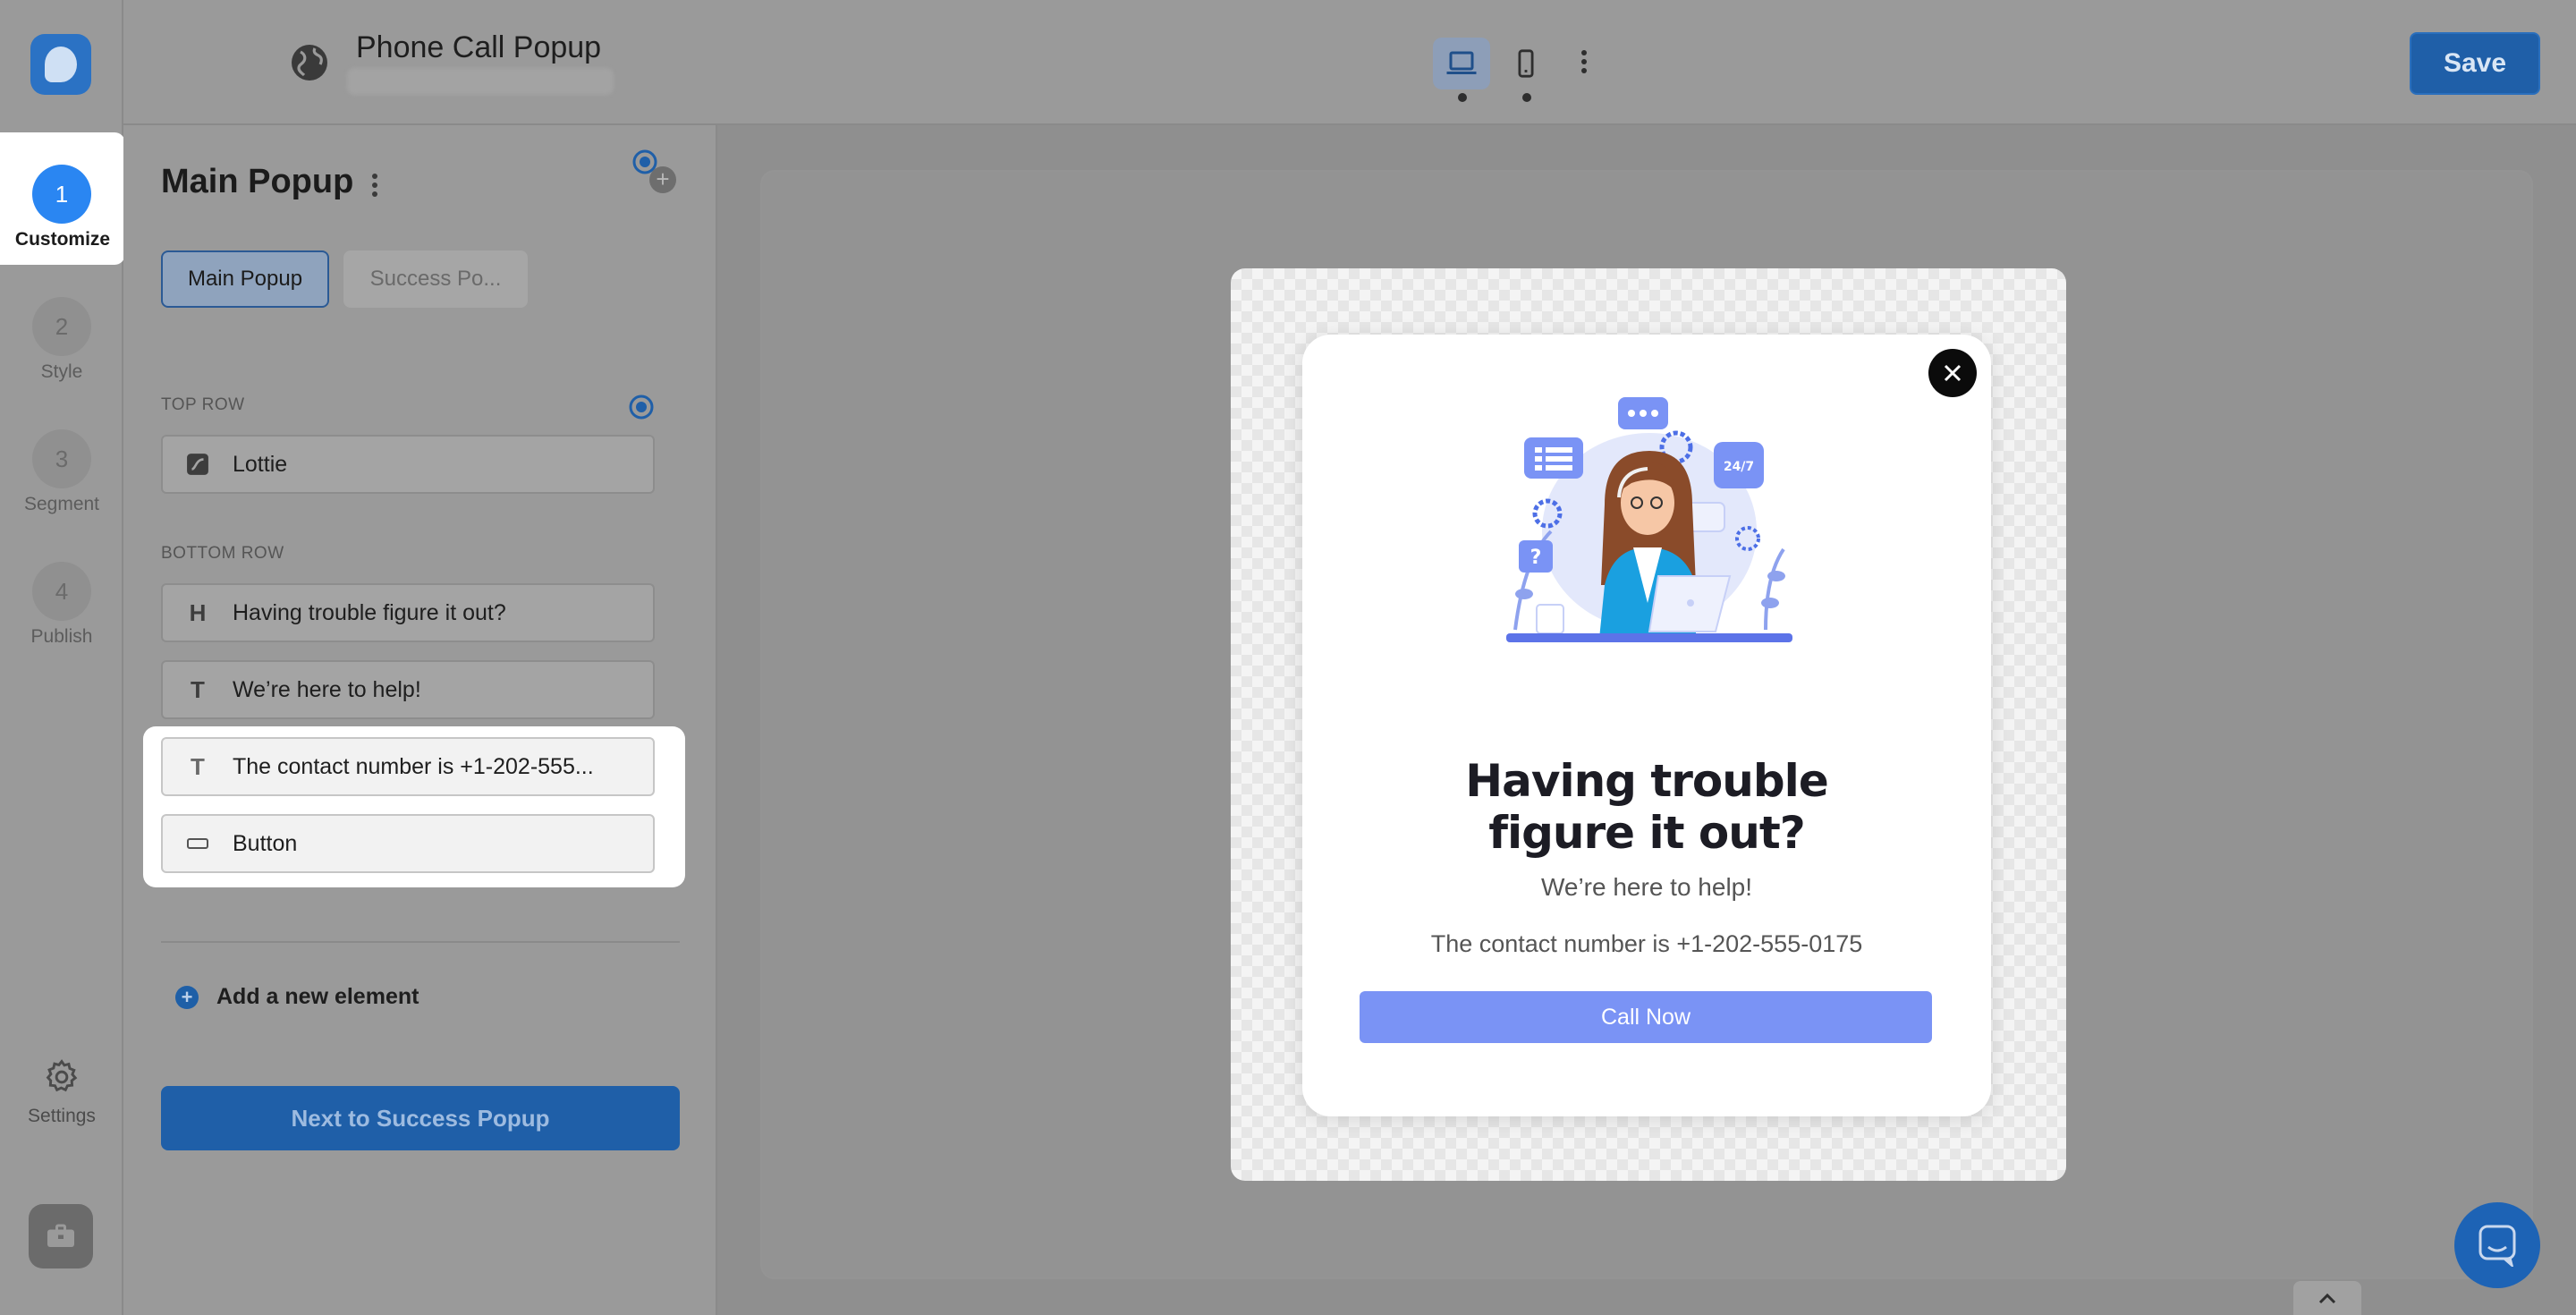 The height and width of the screenshot is (1315, 2576). I want to click on step-label: Style, so click(61, 371).